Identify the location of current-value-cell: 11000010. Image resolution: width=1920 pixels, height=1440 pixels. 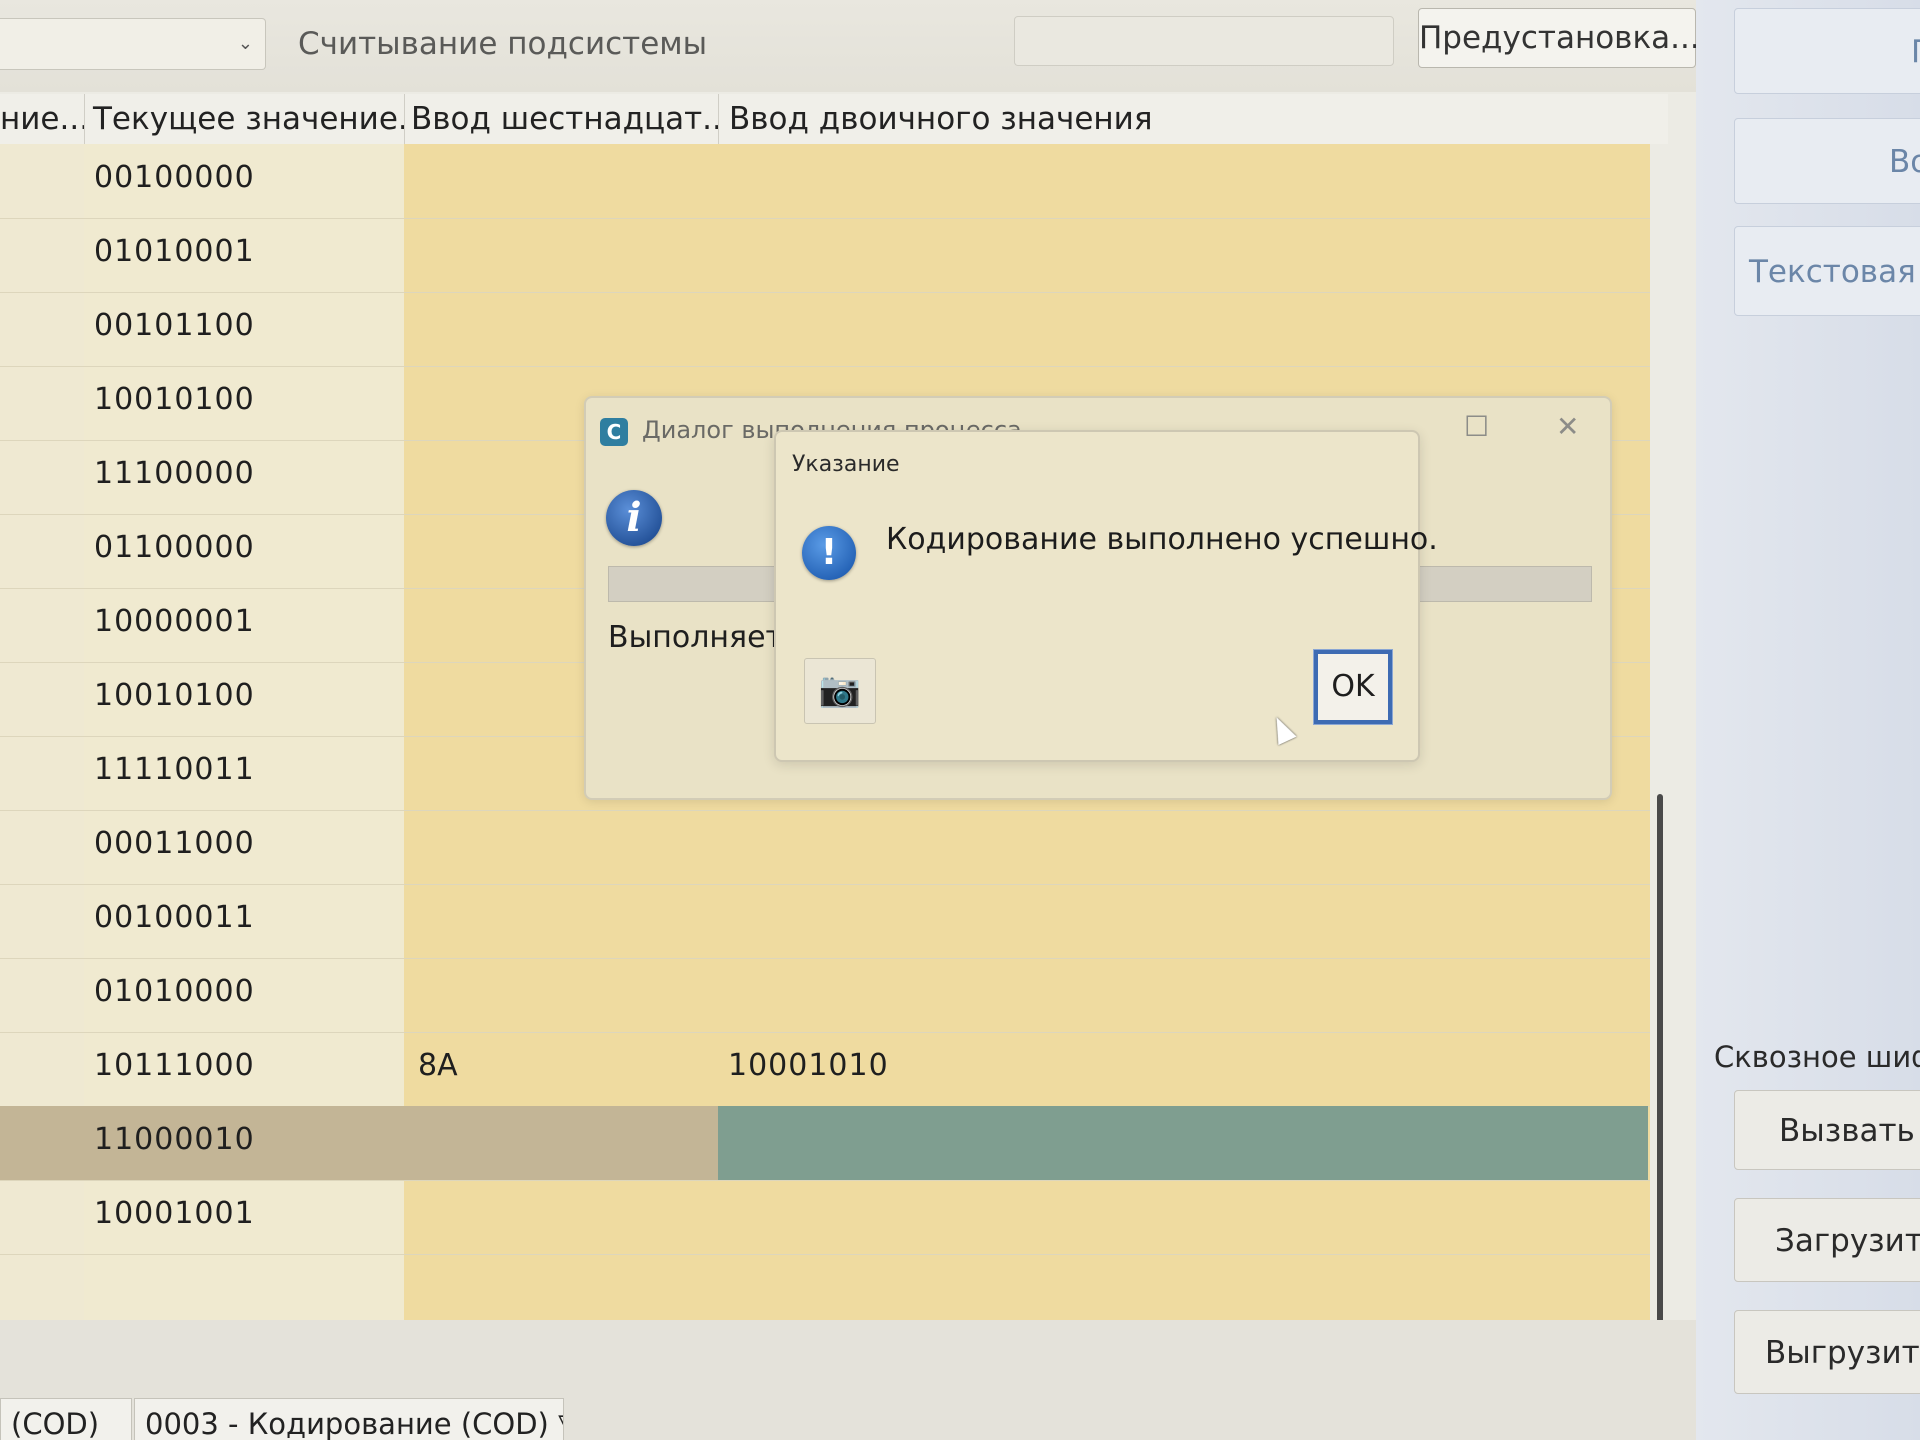
(174, 1139).